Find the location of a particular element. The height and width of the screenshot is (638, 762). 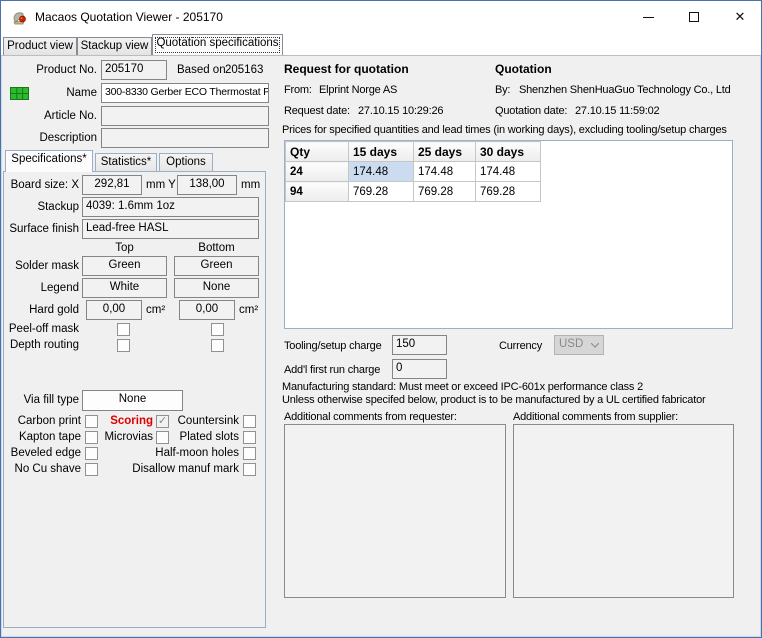

countersink-checkbox is located at coordinates (249, 421).